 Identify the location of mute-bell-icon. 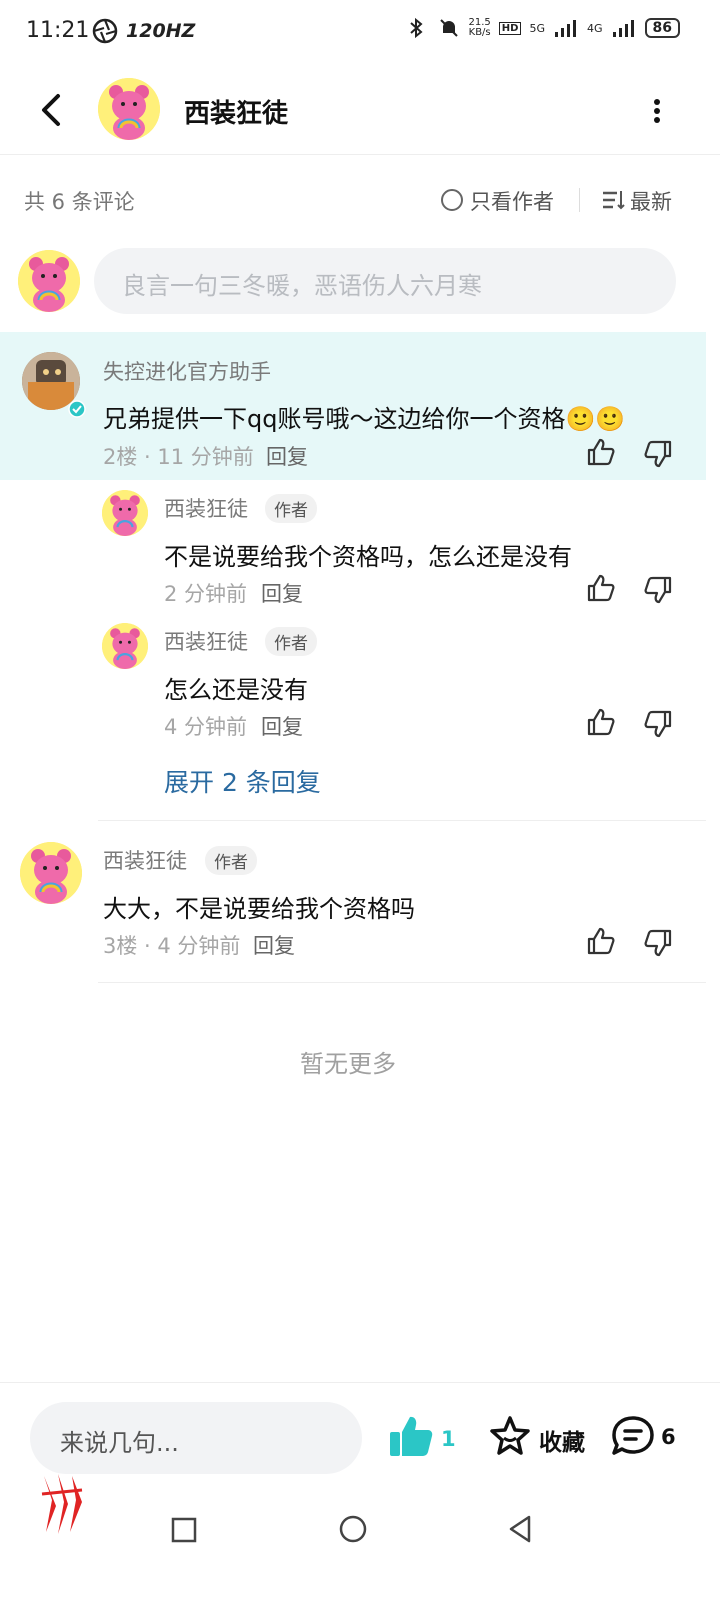
(448, 28).